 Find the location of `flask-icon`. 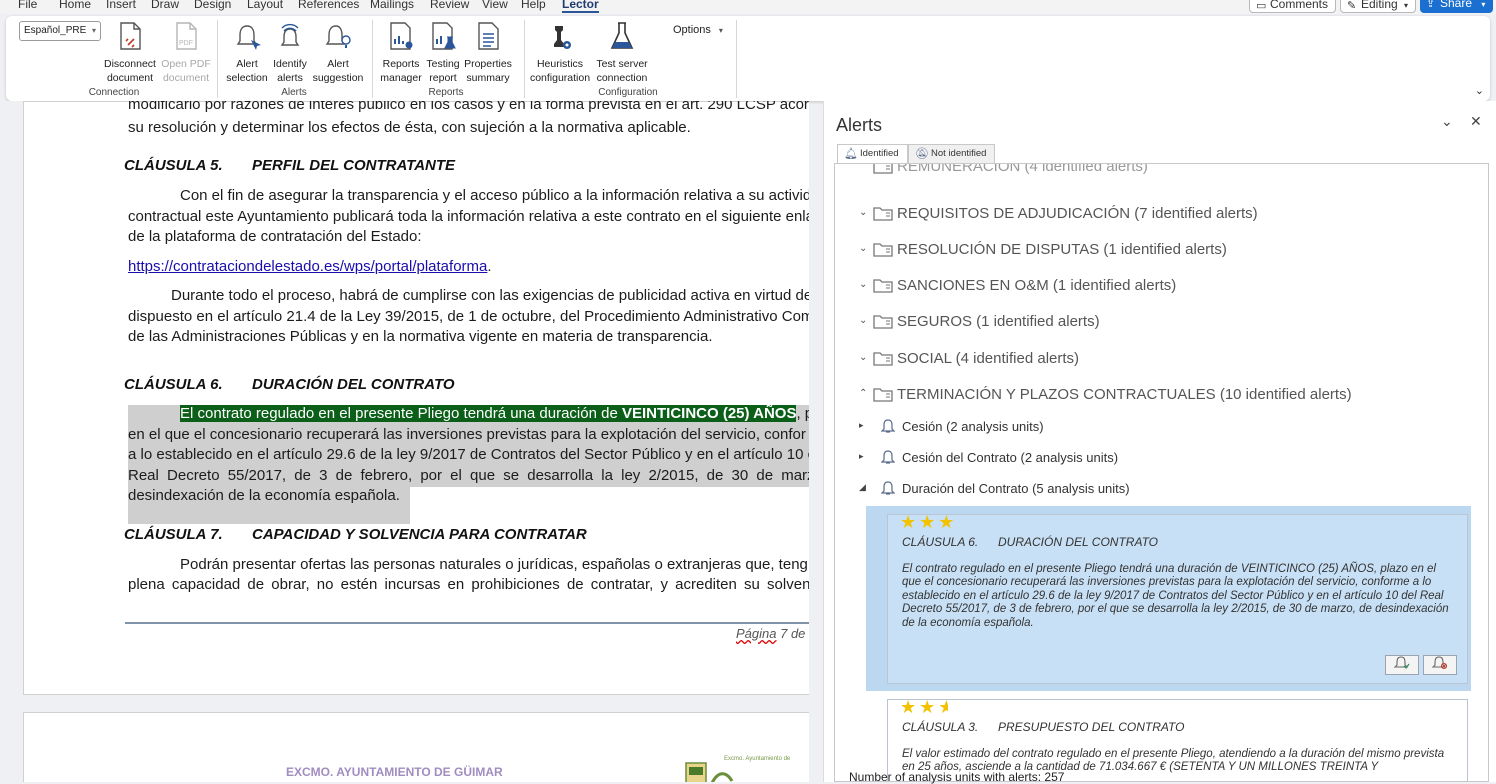

flask-icon is located at coordinates (622, 35).